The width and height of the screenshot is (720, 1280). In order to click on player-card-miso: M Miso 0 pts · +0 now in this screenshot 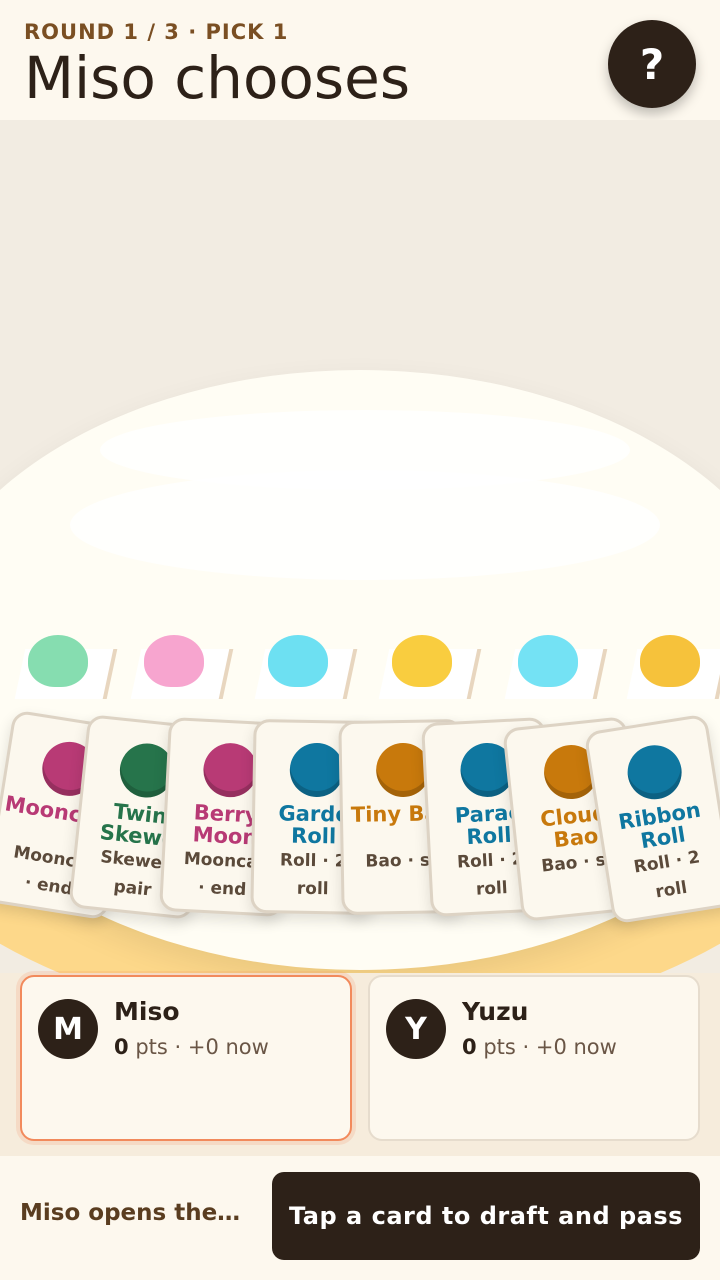, I will do `click(186, 1058)`.